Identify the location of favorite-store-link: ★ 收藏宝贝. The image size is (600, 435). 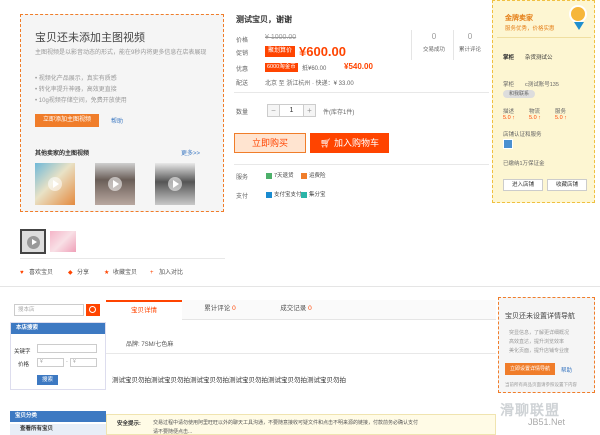
(120, 271).